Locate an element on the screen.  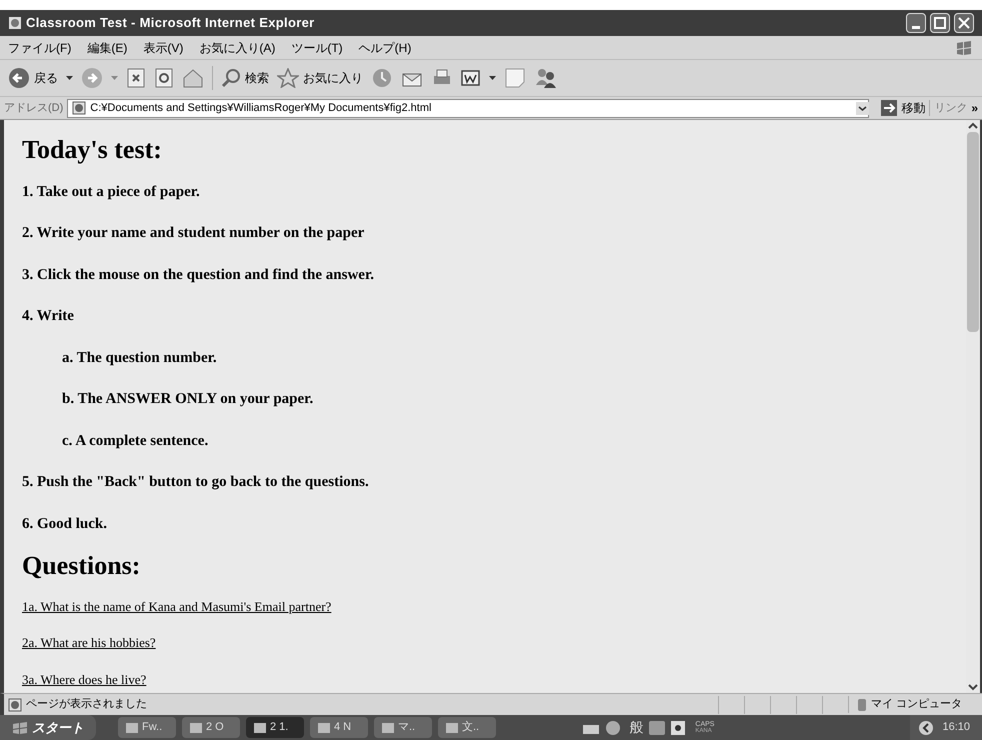
menu-item: 編集(E) is located at coordinates (107, 47).